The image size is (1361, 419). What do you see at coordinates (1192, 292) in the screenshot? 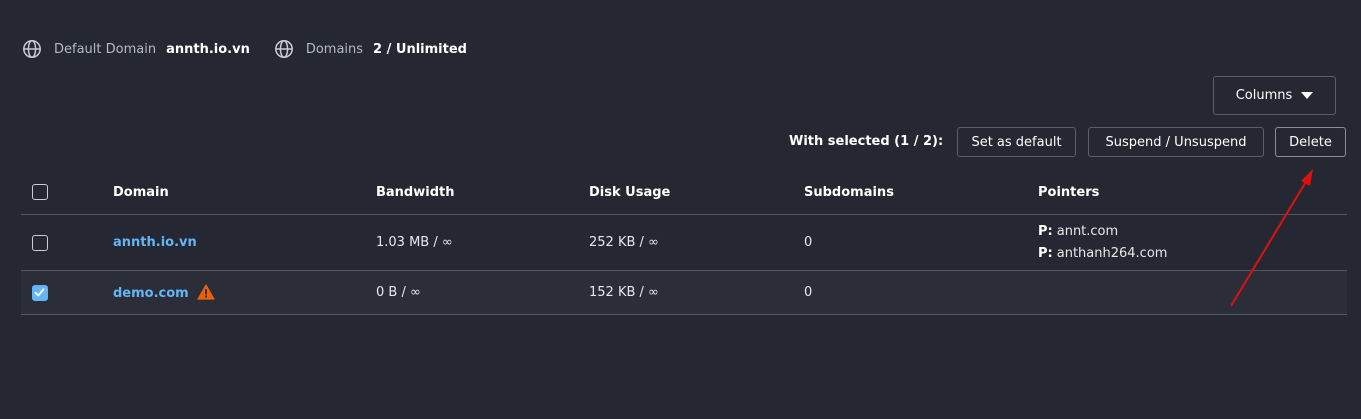
I see `pointers-cell` at bounding box center [1192, 292].